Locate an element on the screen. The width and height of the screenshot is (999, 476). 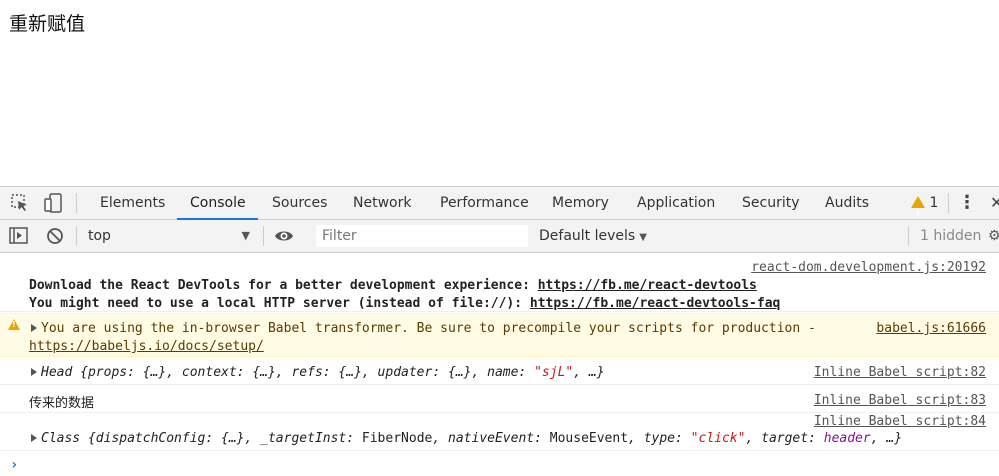
log-levels-dropdown: Default levels ▼ is located at coordinates (593, 236).